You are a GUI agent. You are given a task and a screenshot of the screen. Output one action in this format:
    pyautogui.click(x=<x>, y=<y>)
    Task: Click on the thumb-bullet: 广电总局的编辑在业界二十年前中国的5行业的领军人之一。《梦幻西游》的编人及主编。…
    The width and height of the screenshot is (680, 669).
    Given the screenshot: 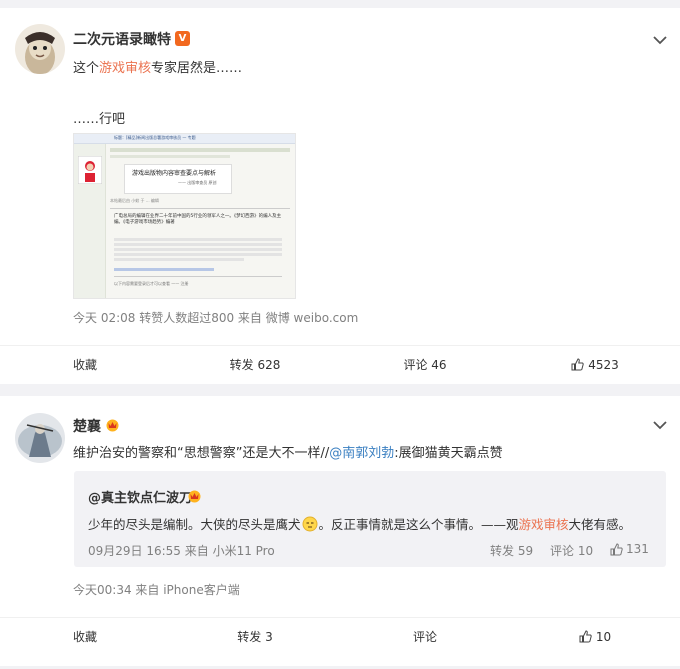 What is the action you would take?
    pyautogui.click(x=198, y=219)
    